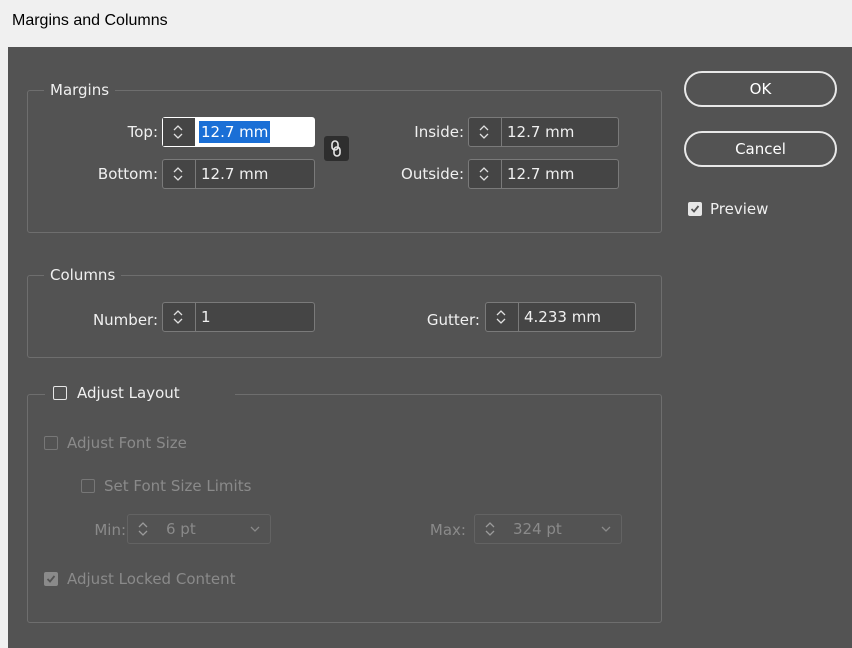  What do you see at coordinates (439, 132) in the screenshot?
I see `inside-label: Inside:` at bounding box center [439, 132].